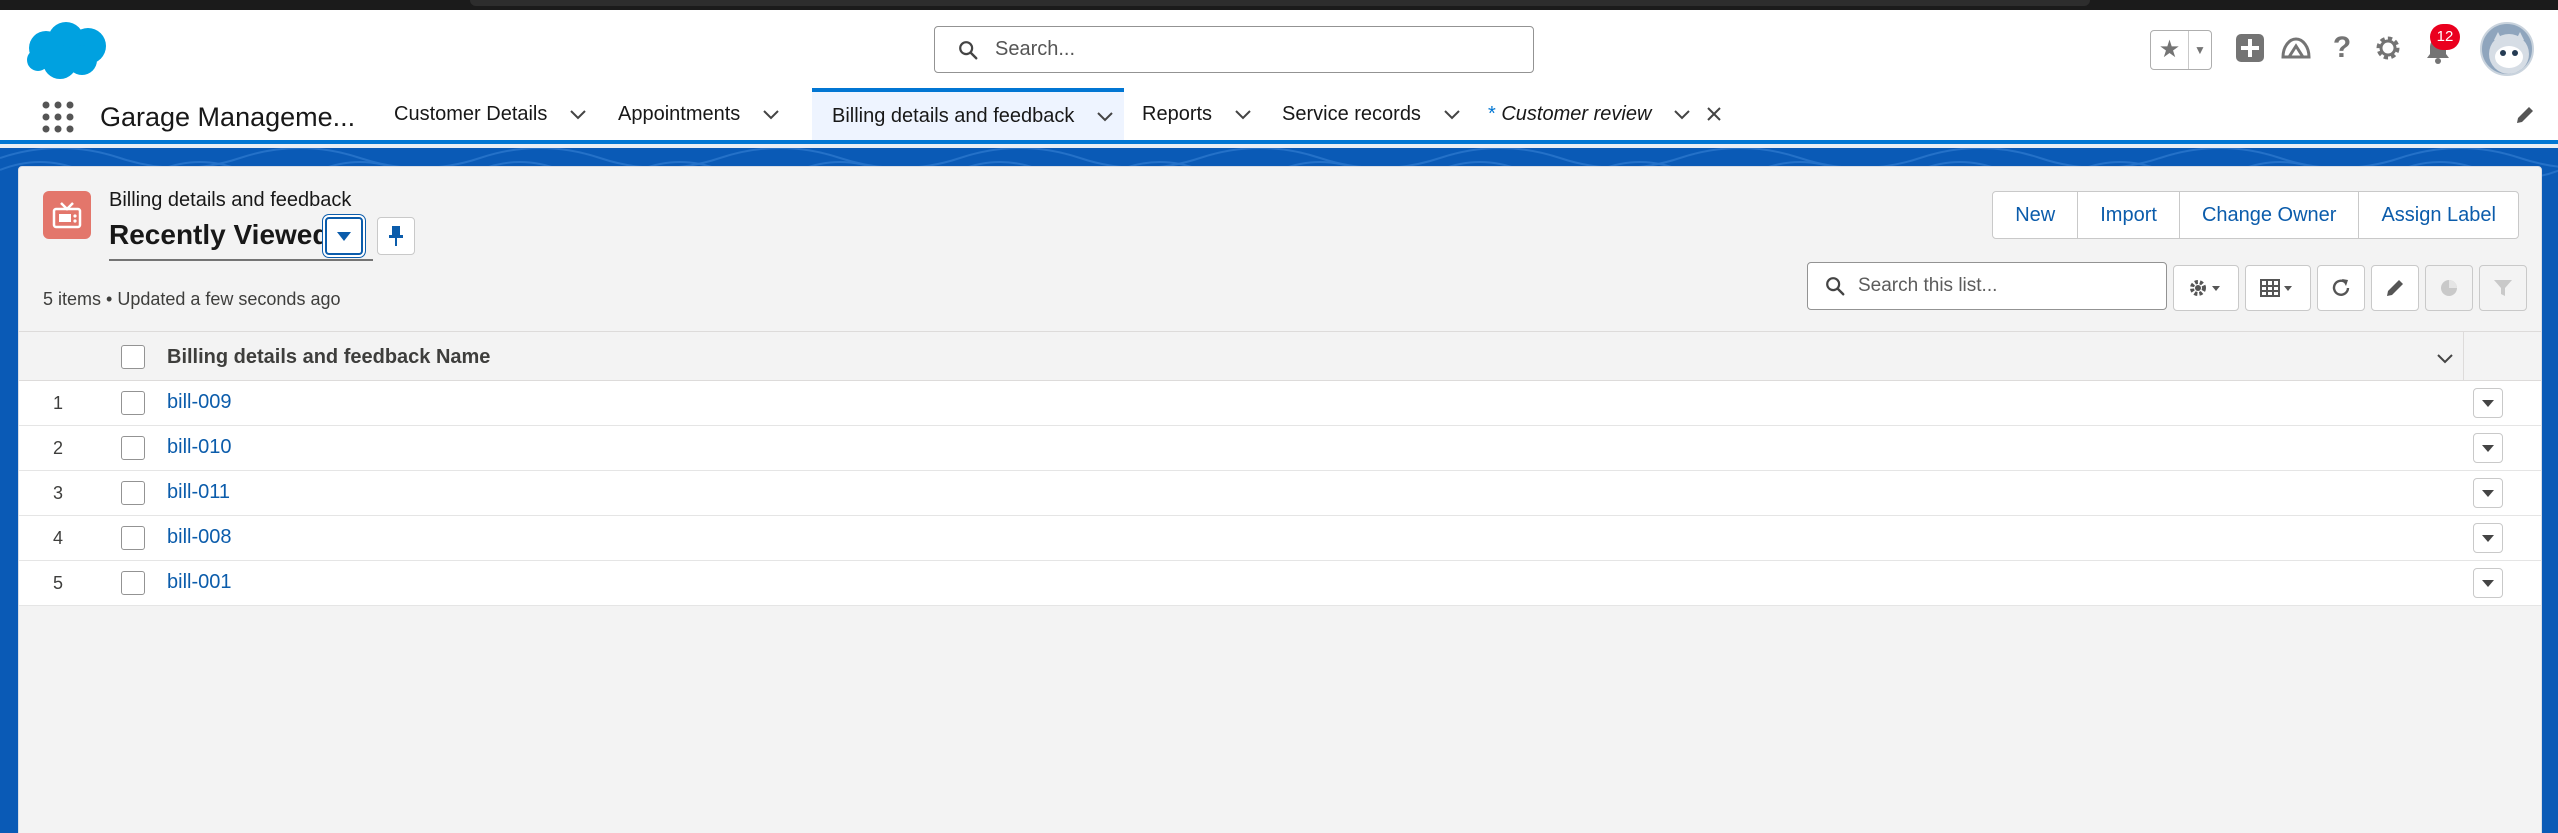  Describe the element at coordinates (219, 235) in the screenshot. I see `list-view-title: Recently Viewed` at that location.